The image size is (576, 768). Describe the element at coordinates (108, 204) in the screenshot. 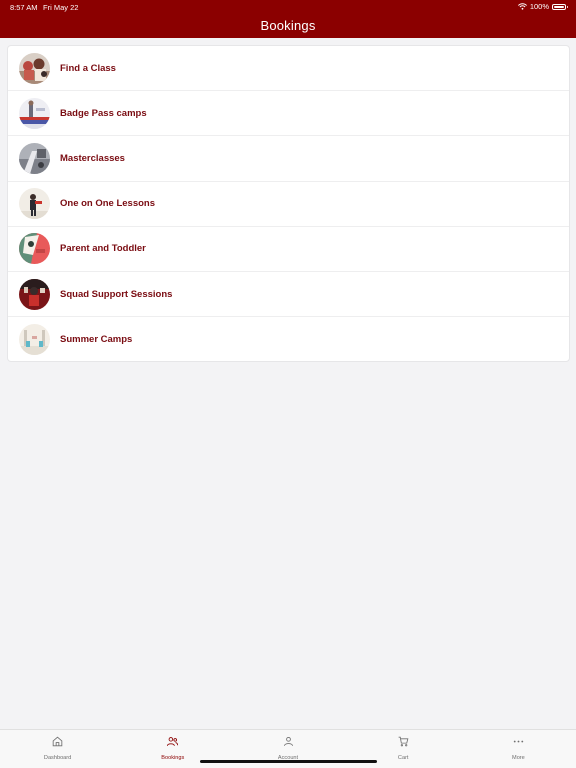

I see `list-item-label: One on One Lessons` at that location.